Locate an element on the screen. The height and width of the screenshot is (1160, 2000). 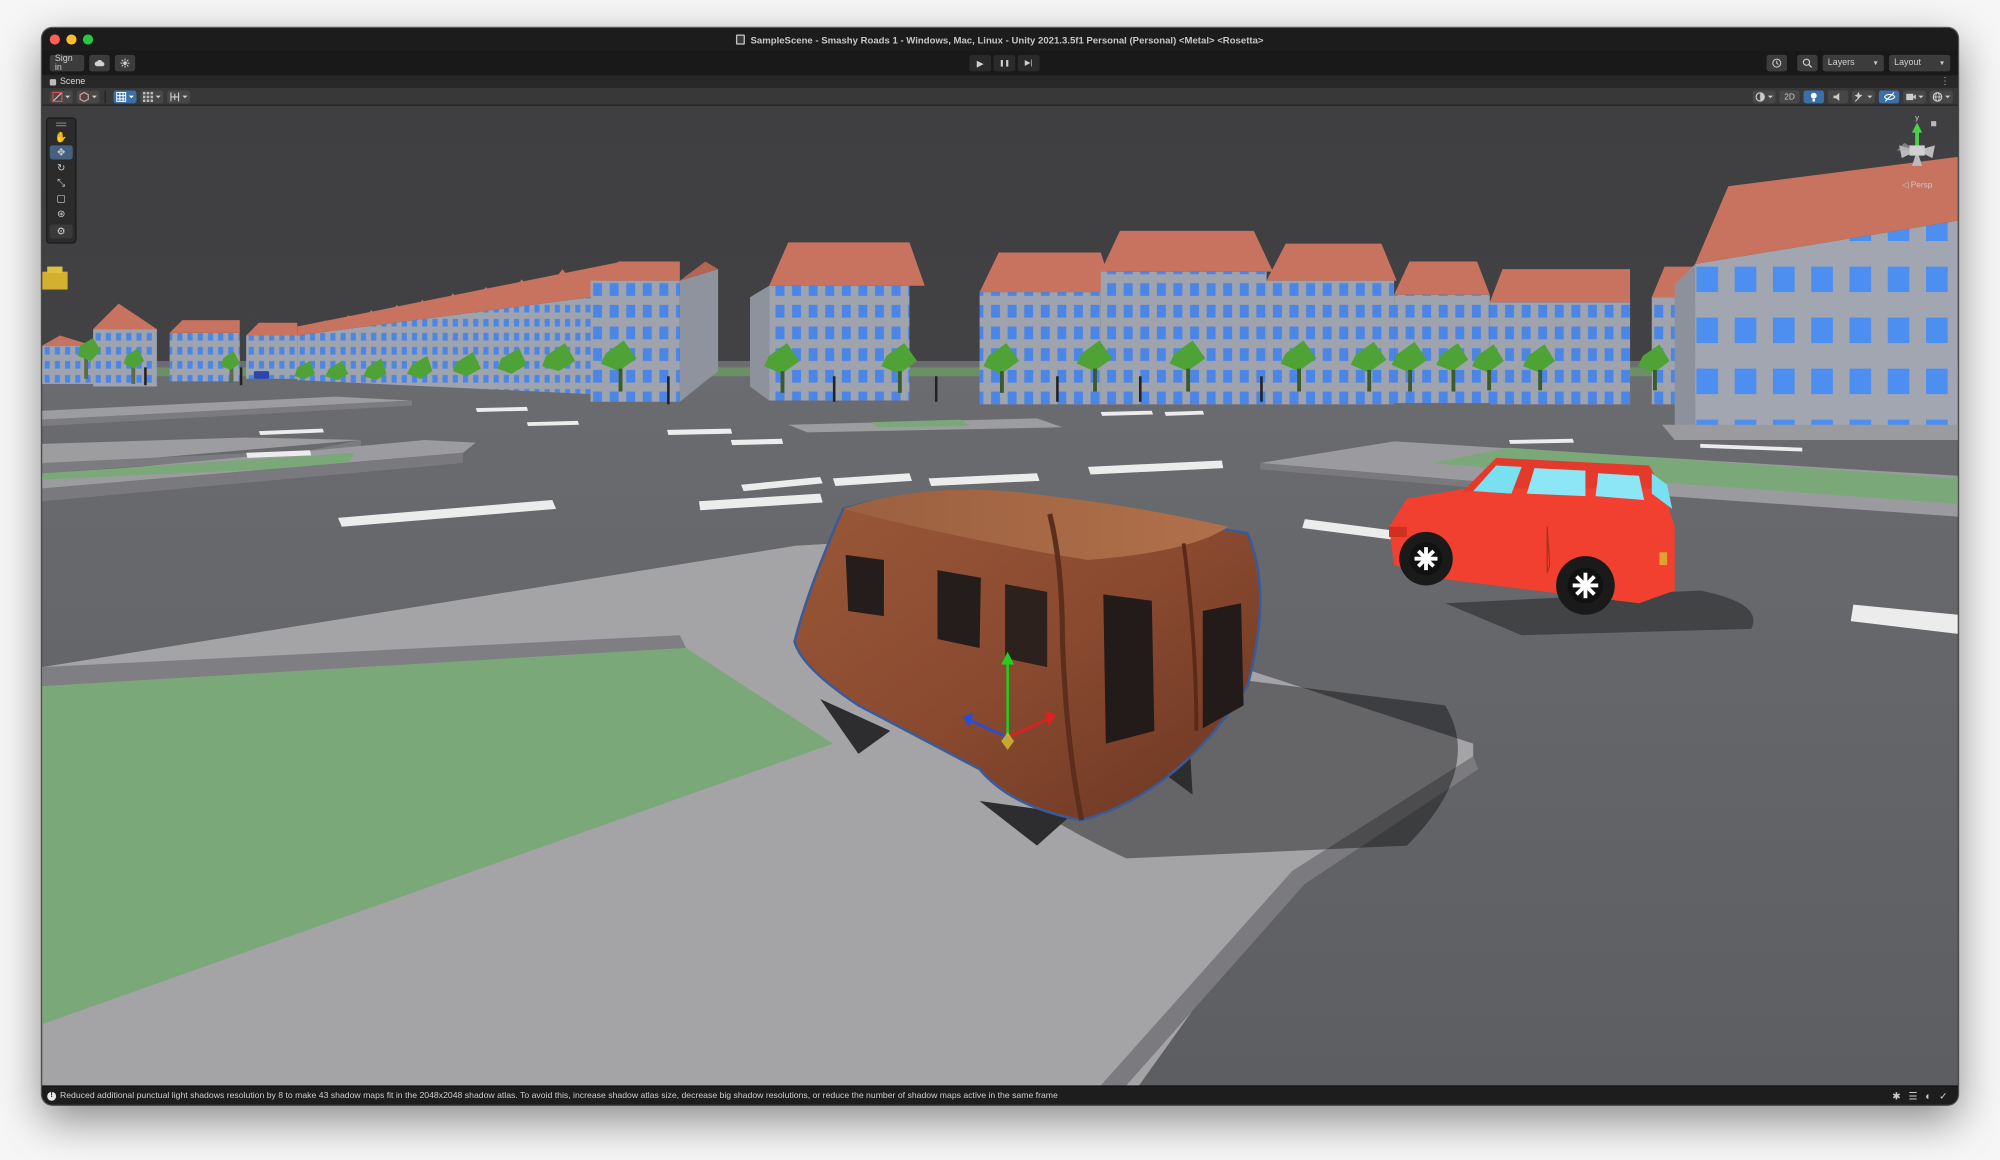
grid-snap-dropdown is located at coordinates (125, 96).